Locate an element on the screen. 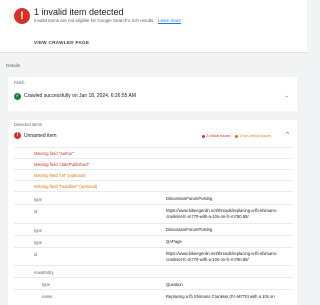 The image size is (320, 305). field-key: name is located at coordinates (47, 296).